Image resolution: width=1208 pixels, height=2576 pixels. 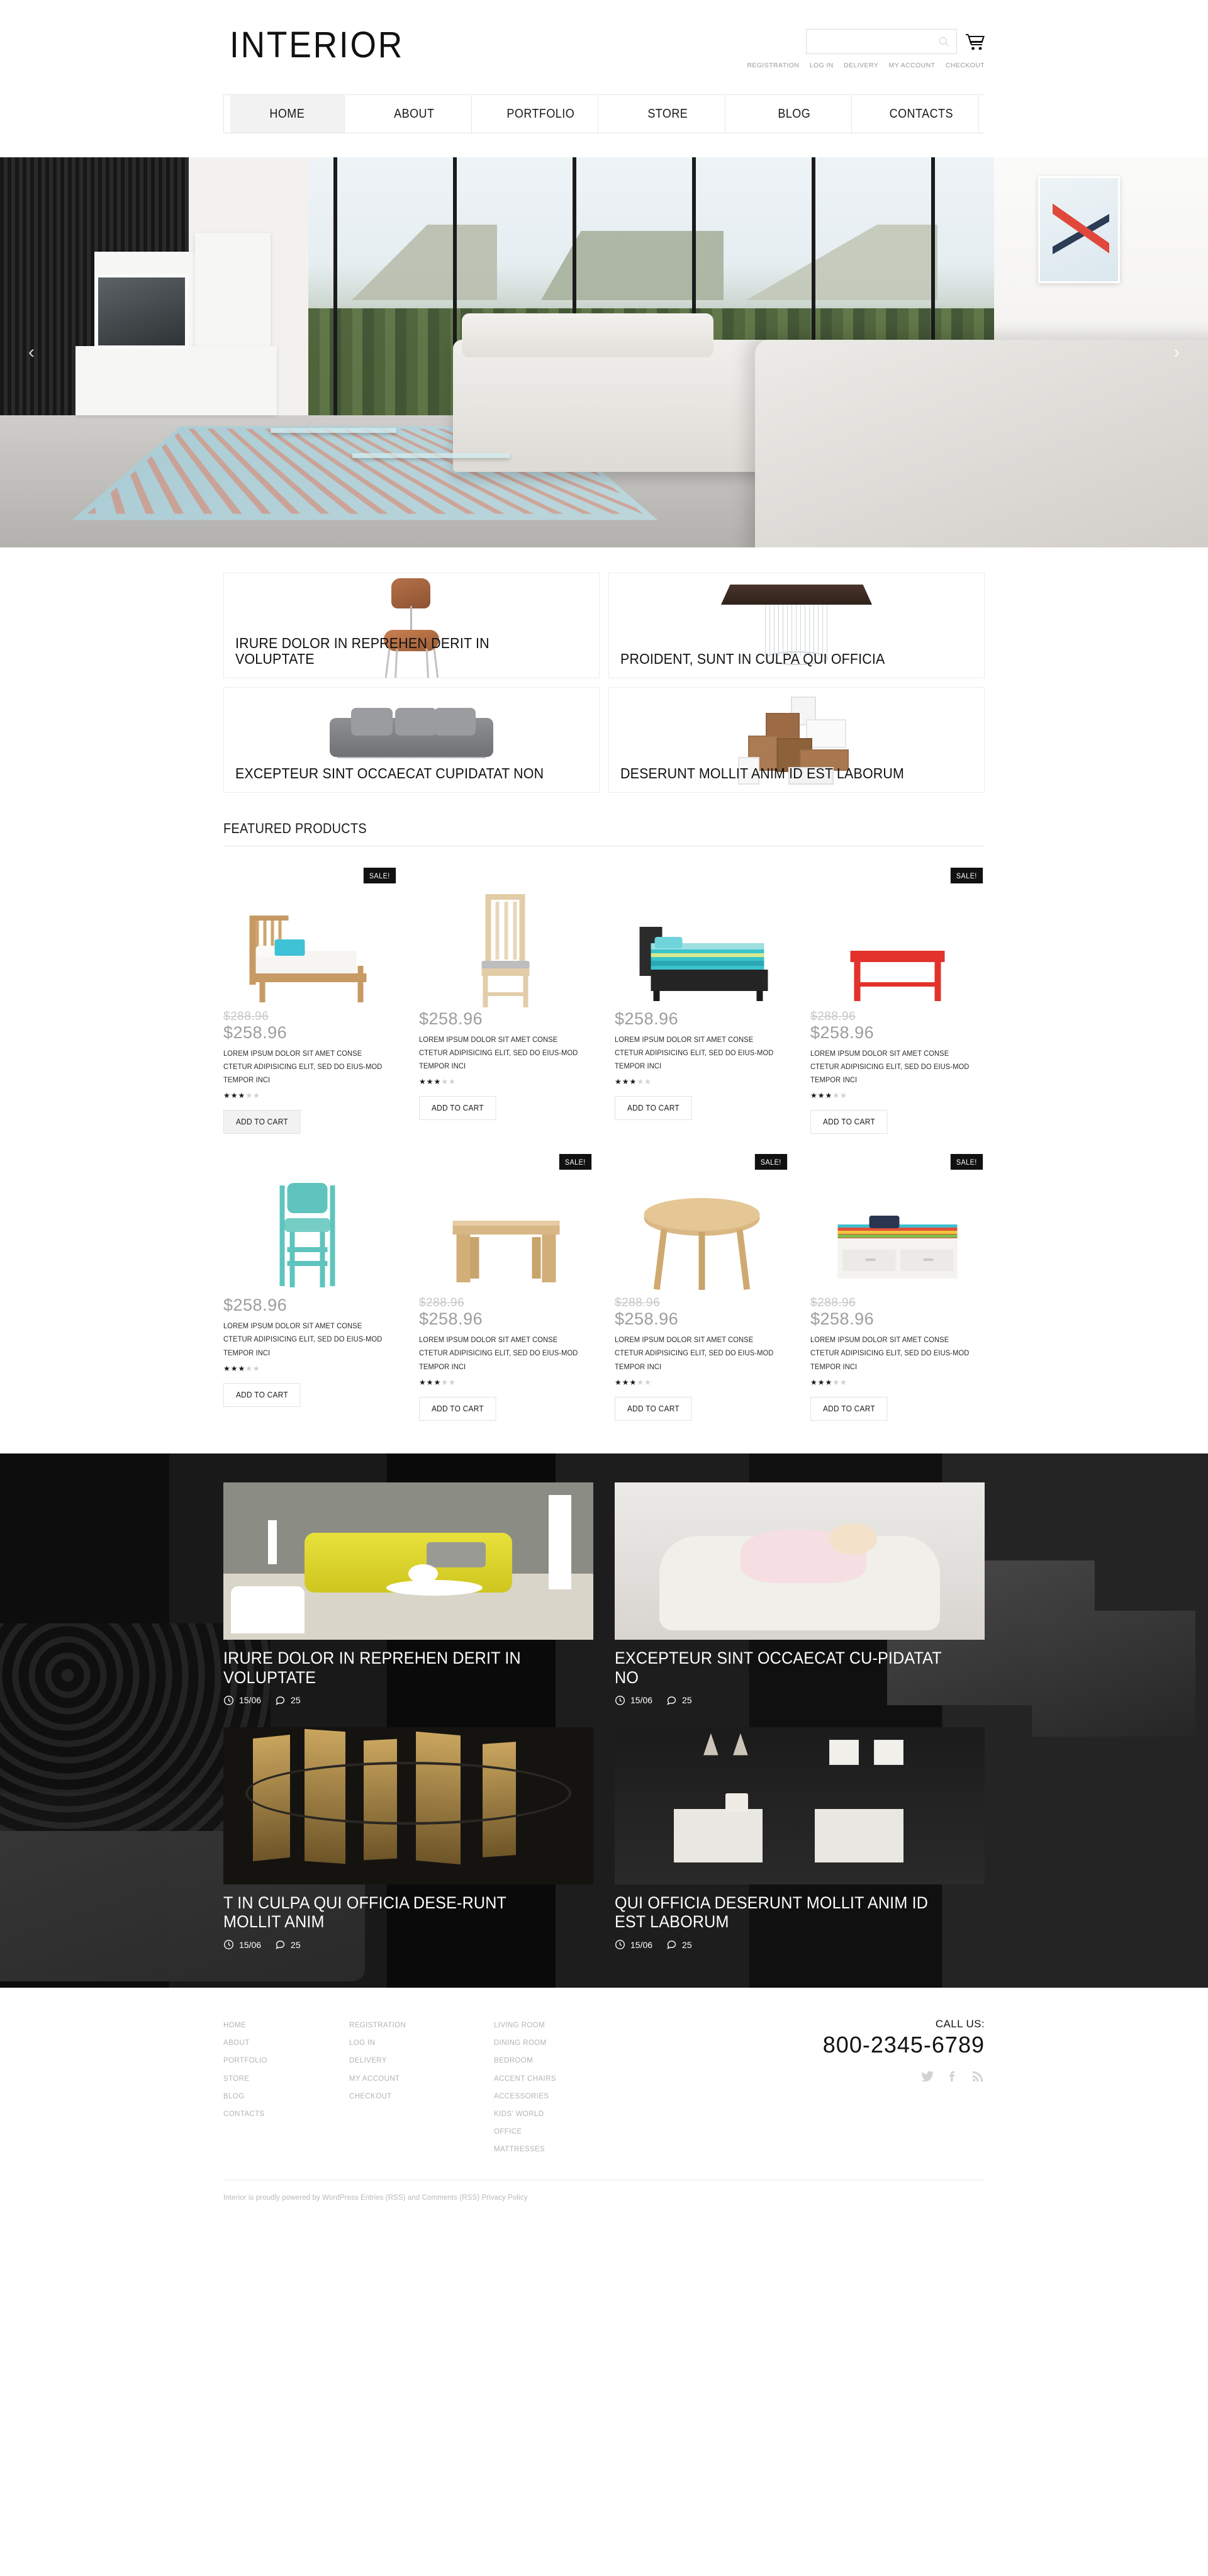 I want to click on utility-link-checkout: CHECKOUT, so click(x=965, y=65).